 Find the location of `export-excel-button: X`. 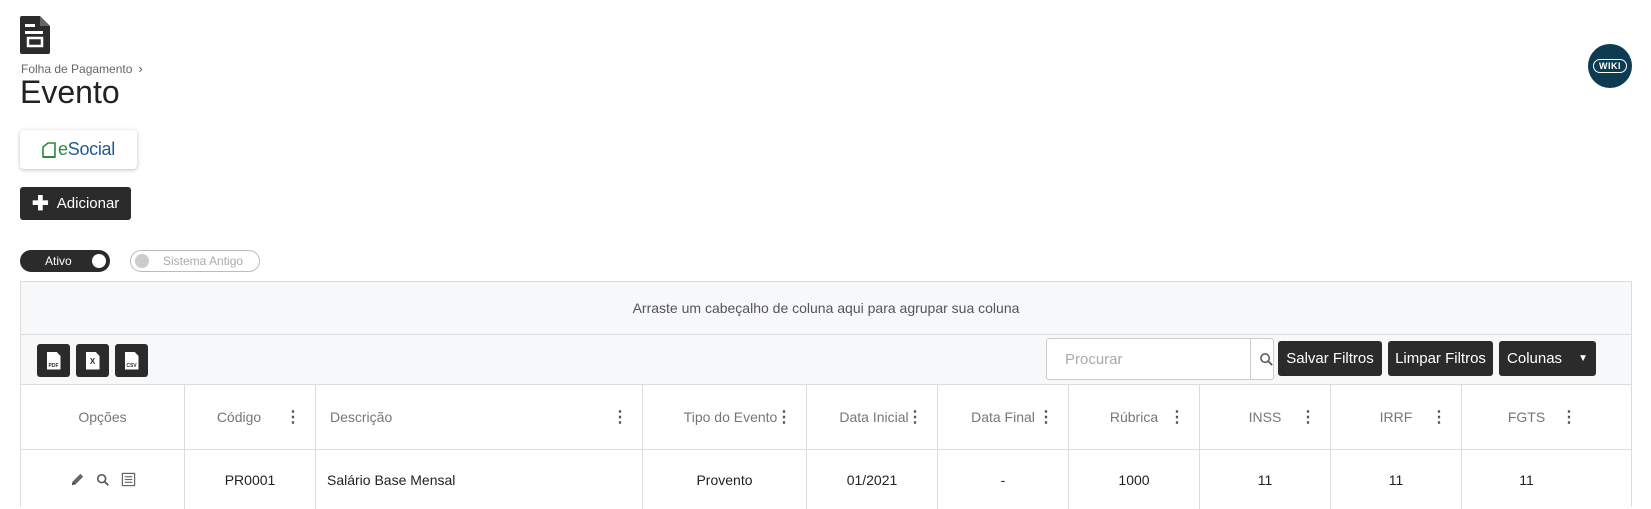

export-excel-button: X is located at coordinates (92, 360).